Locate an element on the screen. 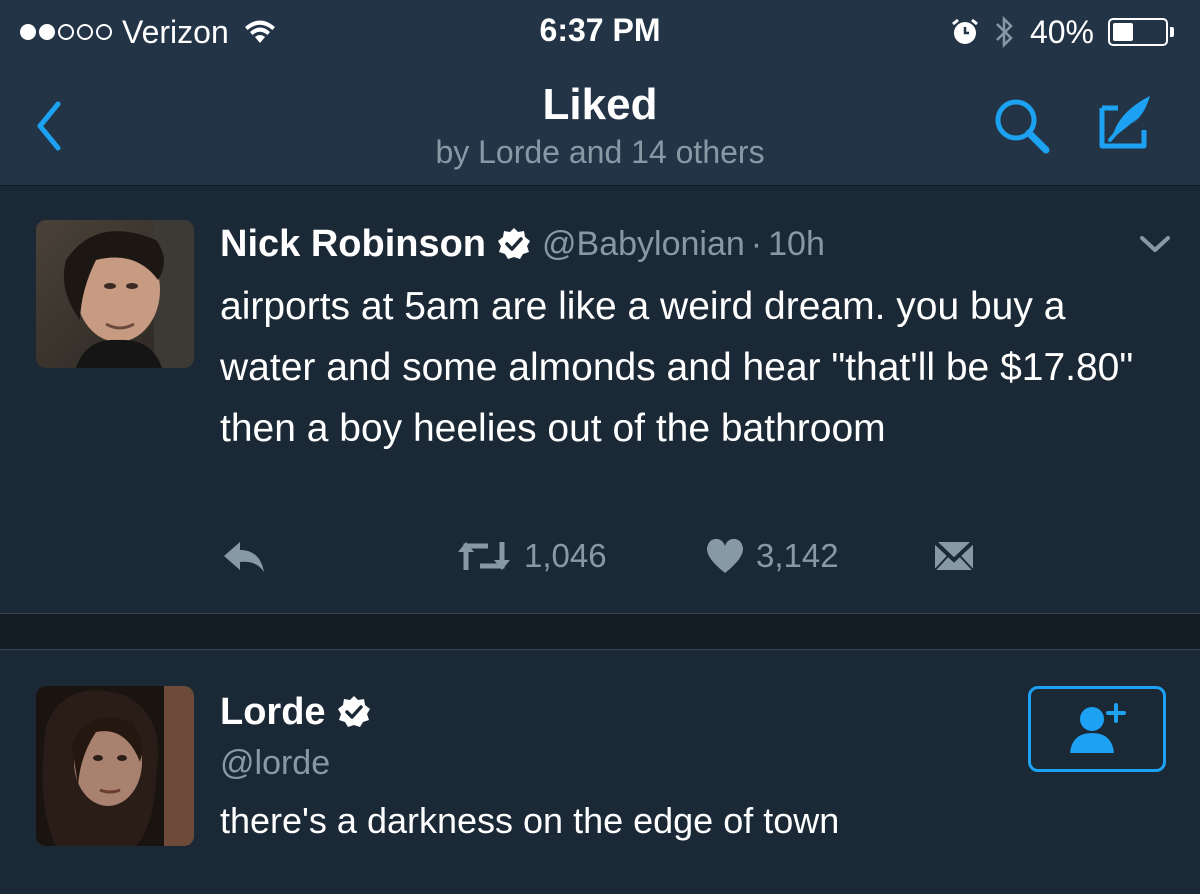 This screenshot has height=894, width=1200. author-handle: @Babylonian is located at coordinates (643, 243).